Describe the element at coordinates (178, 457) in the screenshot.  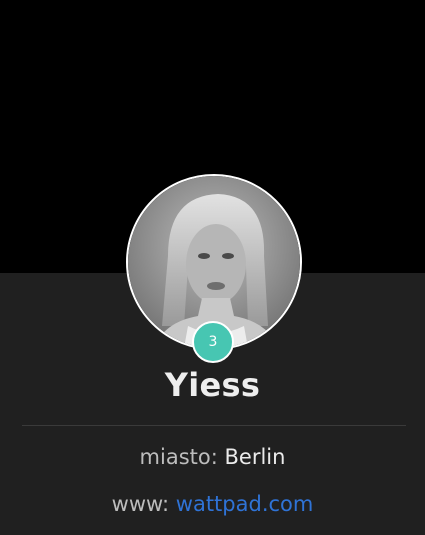
I see `city-label: miasto:` at that location.